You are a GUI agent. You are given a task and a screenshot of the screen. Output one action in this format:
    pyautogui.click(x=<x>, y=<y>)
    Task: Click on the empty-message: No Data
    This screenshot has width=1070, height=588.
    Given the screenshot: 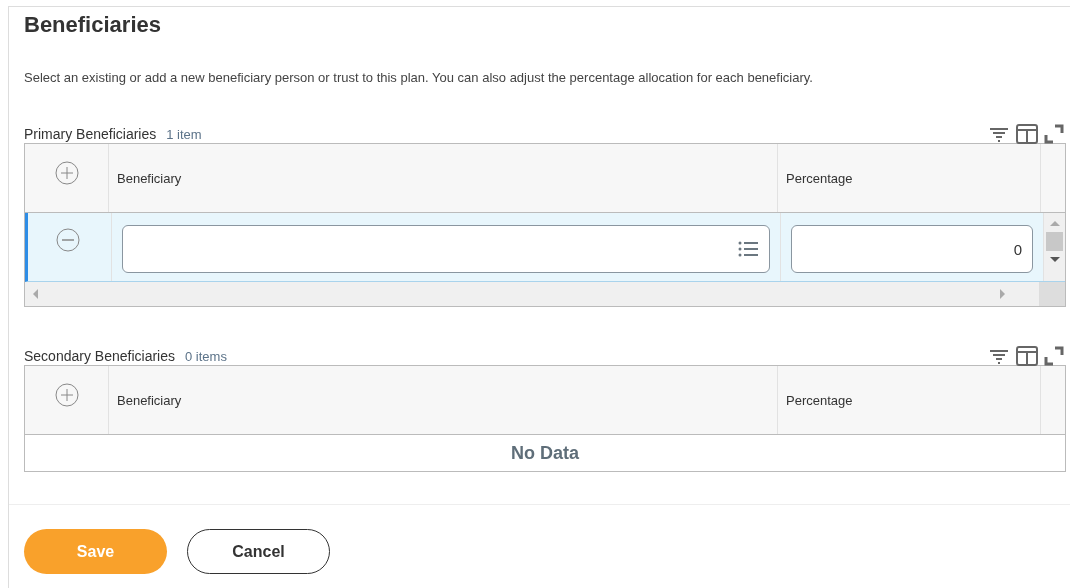 What is the action you would take?
    pyautogui.click(x=545, y=453)
    